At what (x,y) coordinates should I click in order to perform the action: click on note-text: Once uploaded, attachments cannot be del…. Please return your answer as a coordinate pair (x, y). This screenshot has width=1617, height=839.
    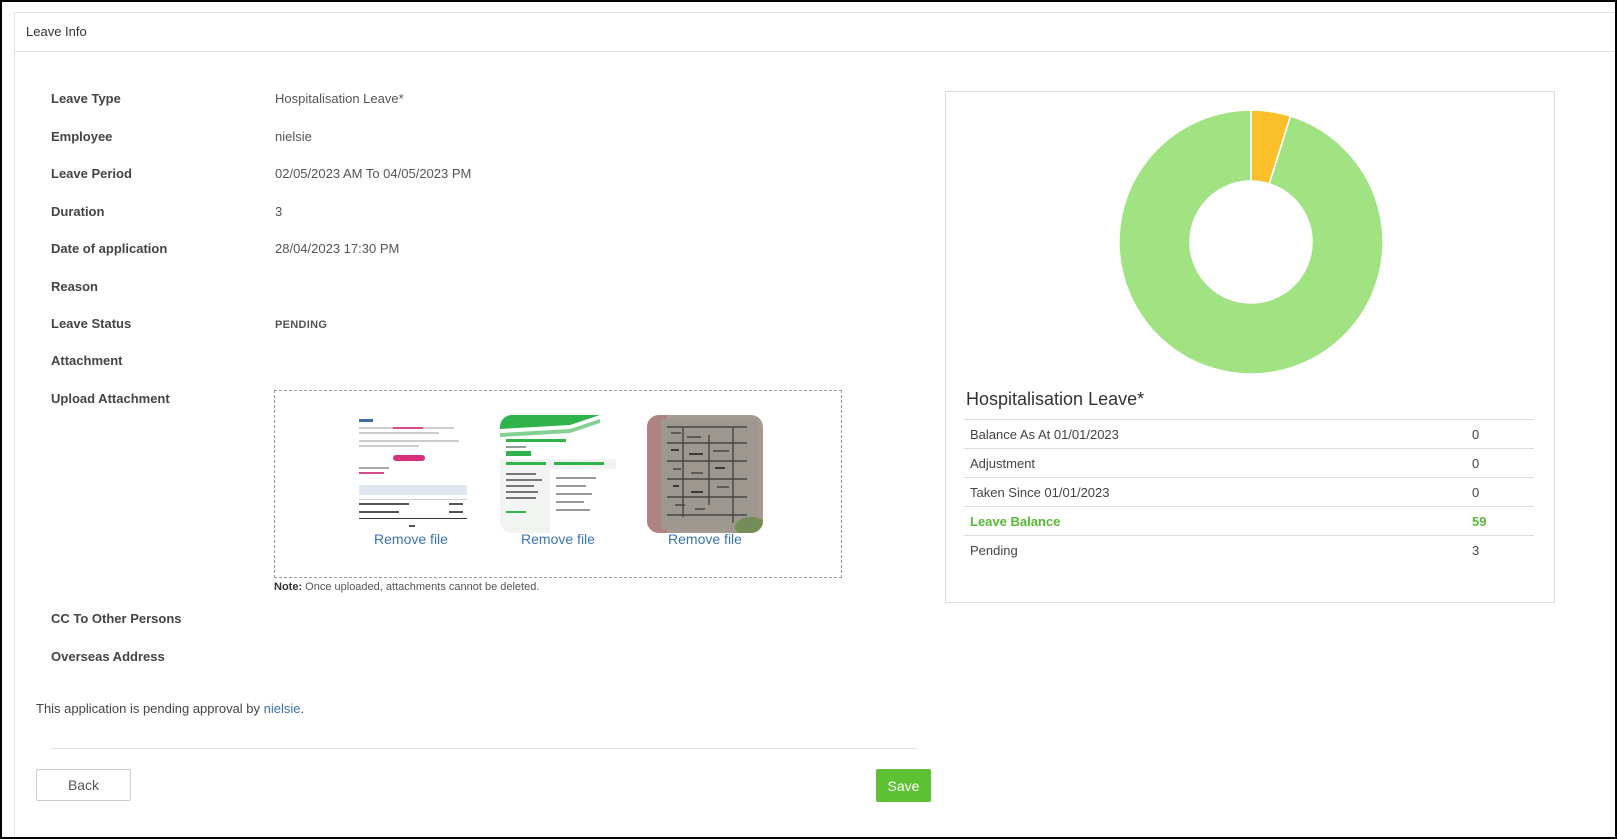
    Looking at the image, I should click on (421, 587).